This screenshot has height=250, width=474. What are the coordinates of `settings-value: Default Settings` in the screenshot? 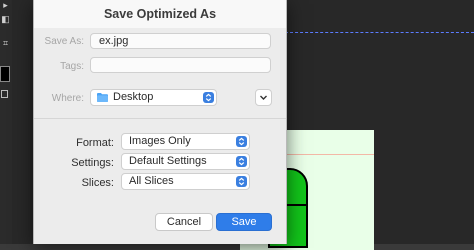 It's located at (168, 161).